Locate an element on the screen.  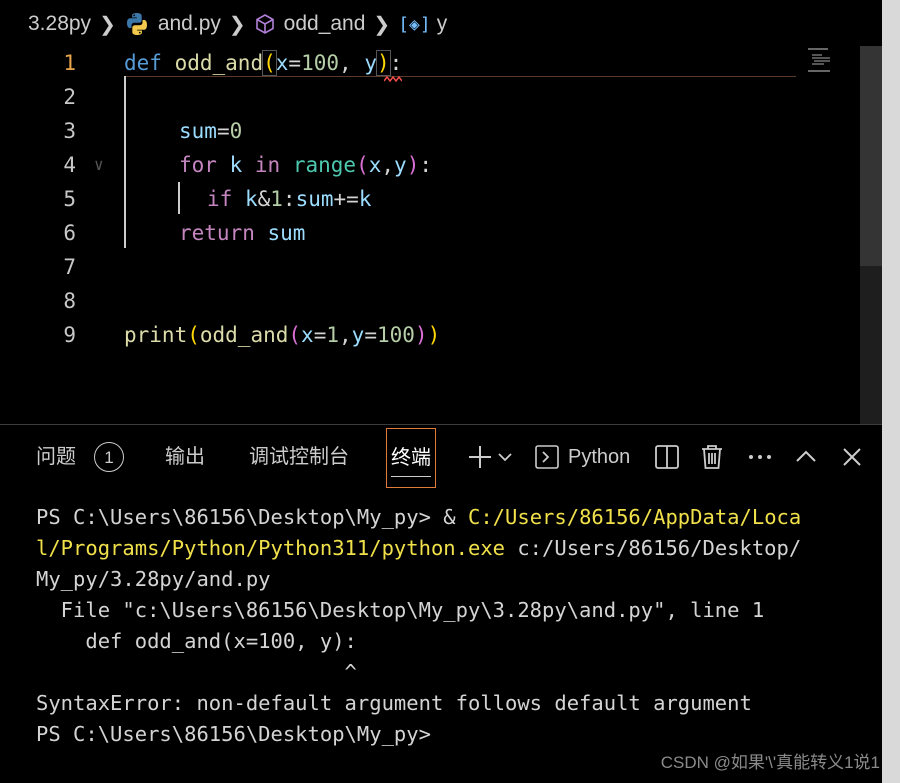
close-panel-button is located at coordinates (852, 457).